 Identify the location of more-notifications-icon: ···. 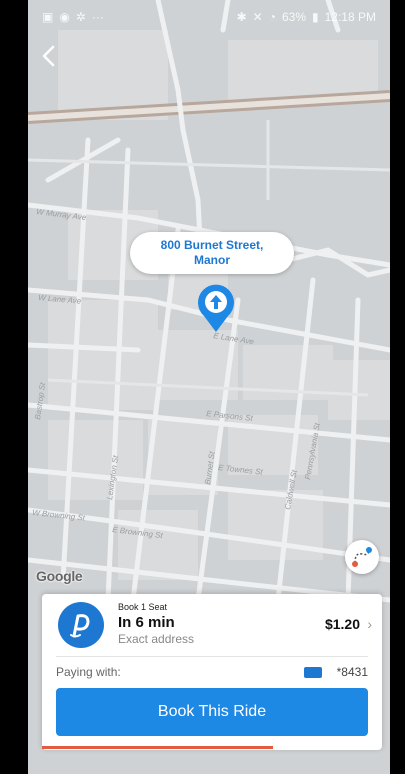
(97, 17).